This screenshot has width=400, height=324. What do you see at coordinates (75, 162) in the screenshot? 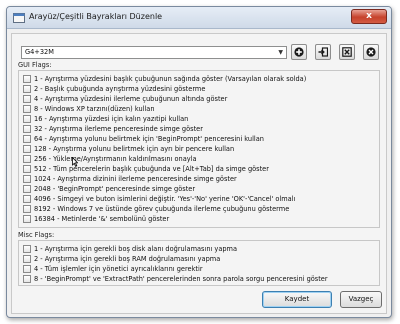
I see `cursor-icon` at bounding box center [75, 162].